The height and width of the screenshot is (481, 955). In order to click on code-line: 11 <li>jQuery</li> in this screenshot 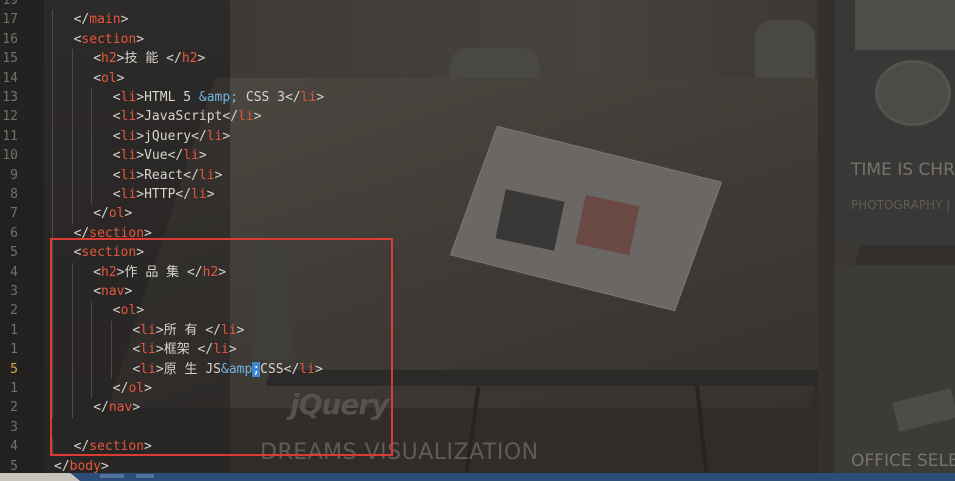, I will do `click(200, 136)`.